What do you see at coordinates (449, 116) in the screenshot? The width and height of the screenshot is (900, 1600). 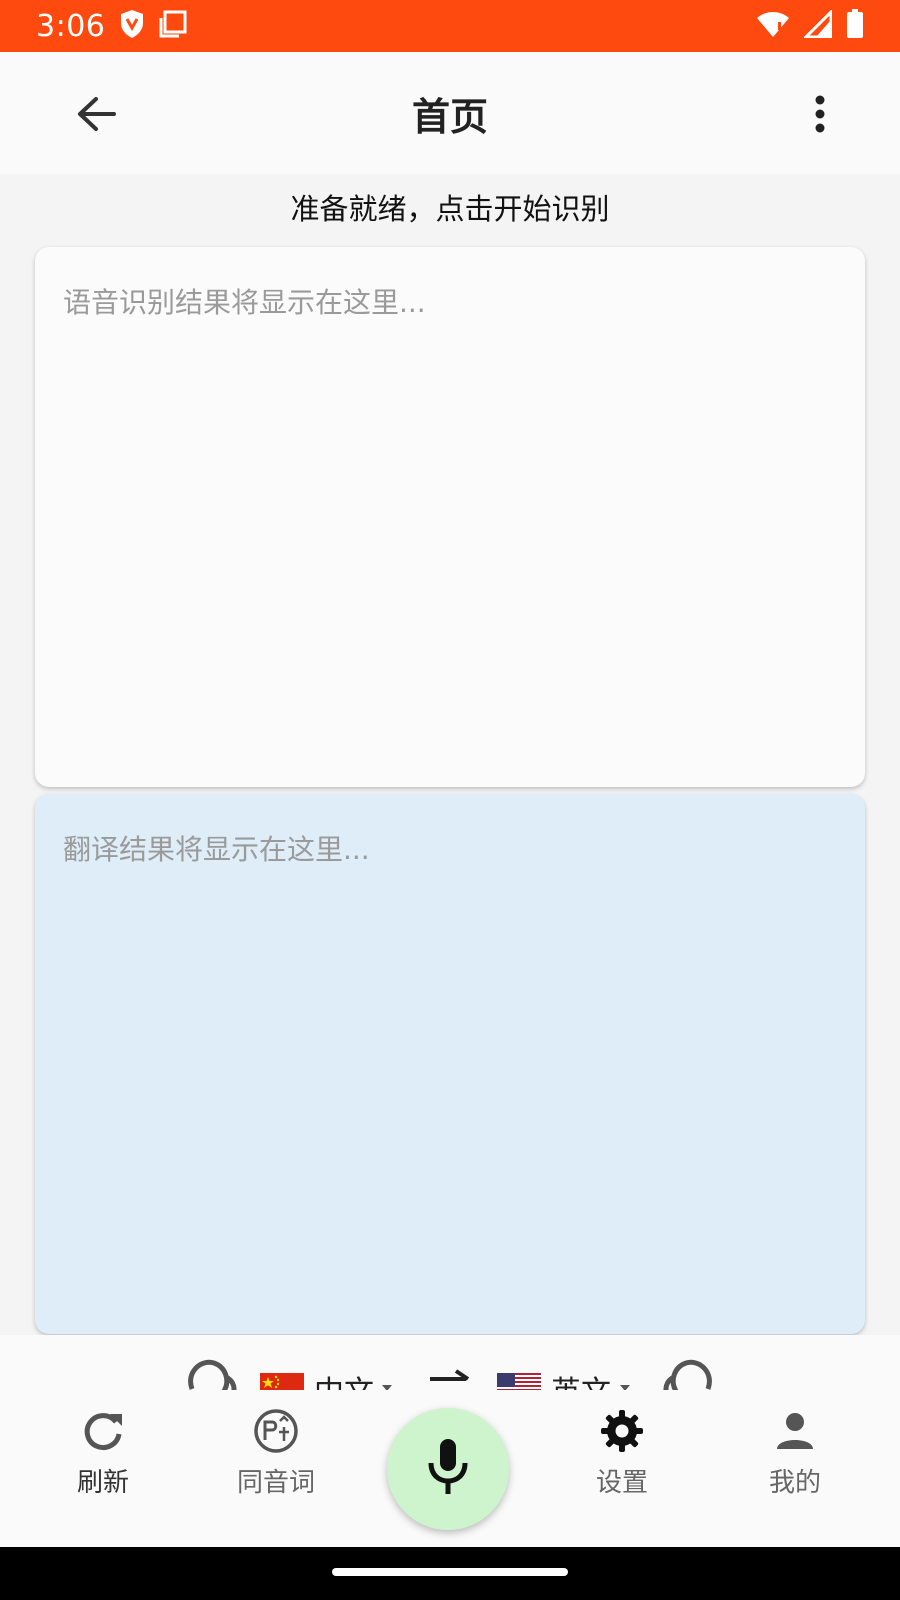 I see `page-title: 首页` at bounding box center [449, 116].